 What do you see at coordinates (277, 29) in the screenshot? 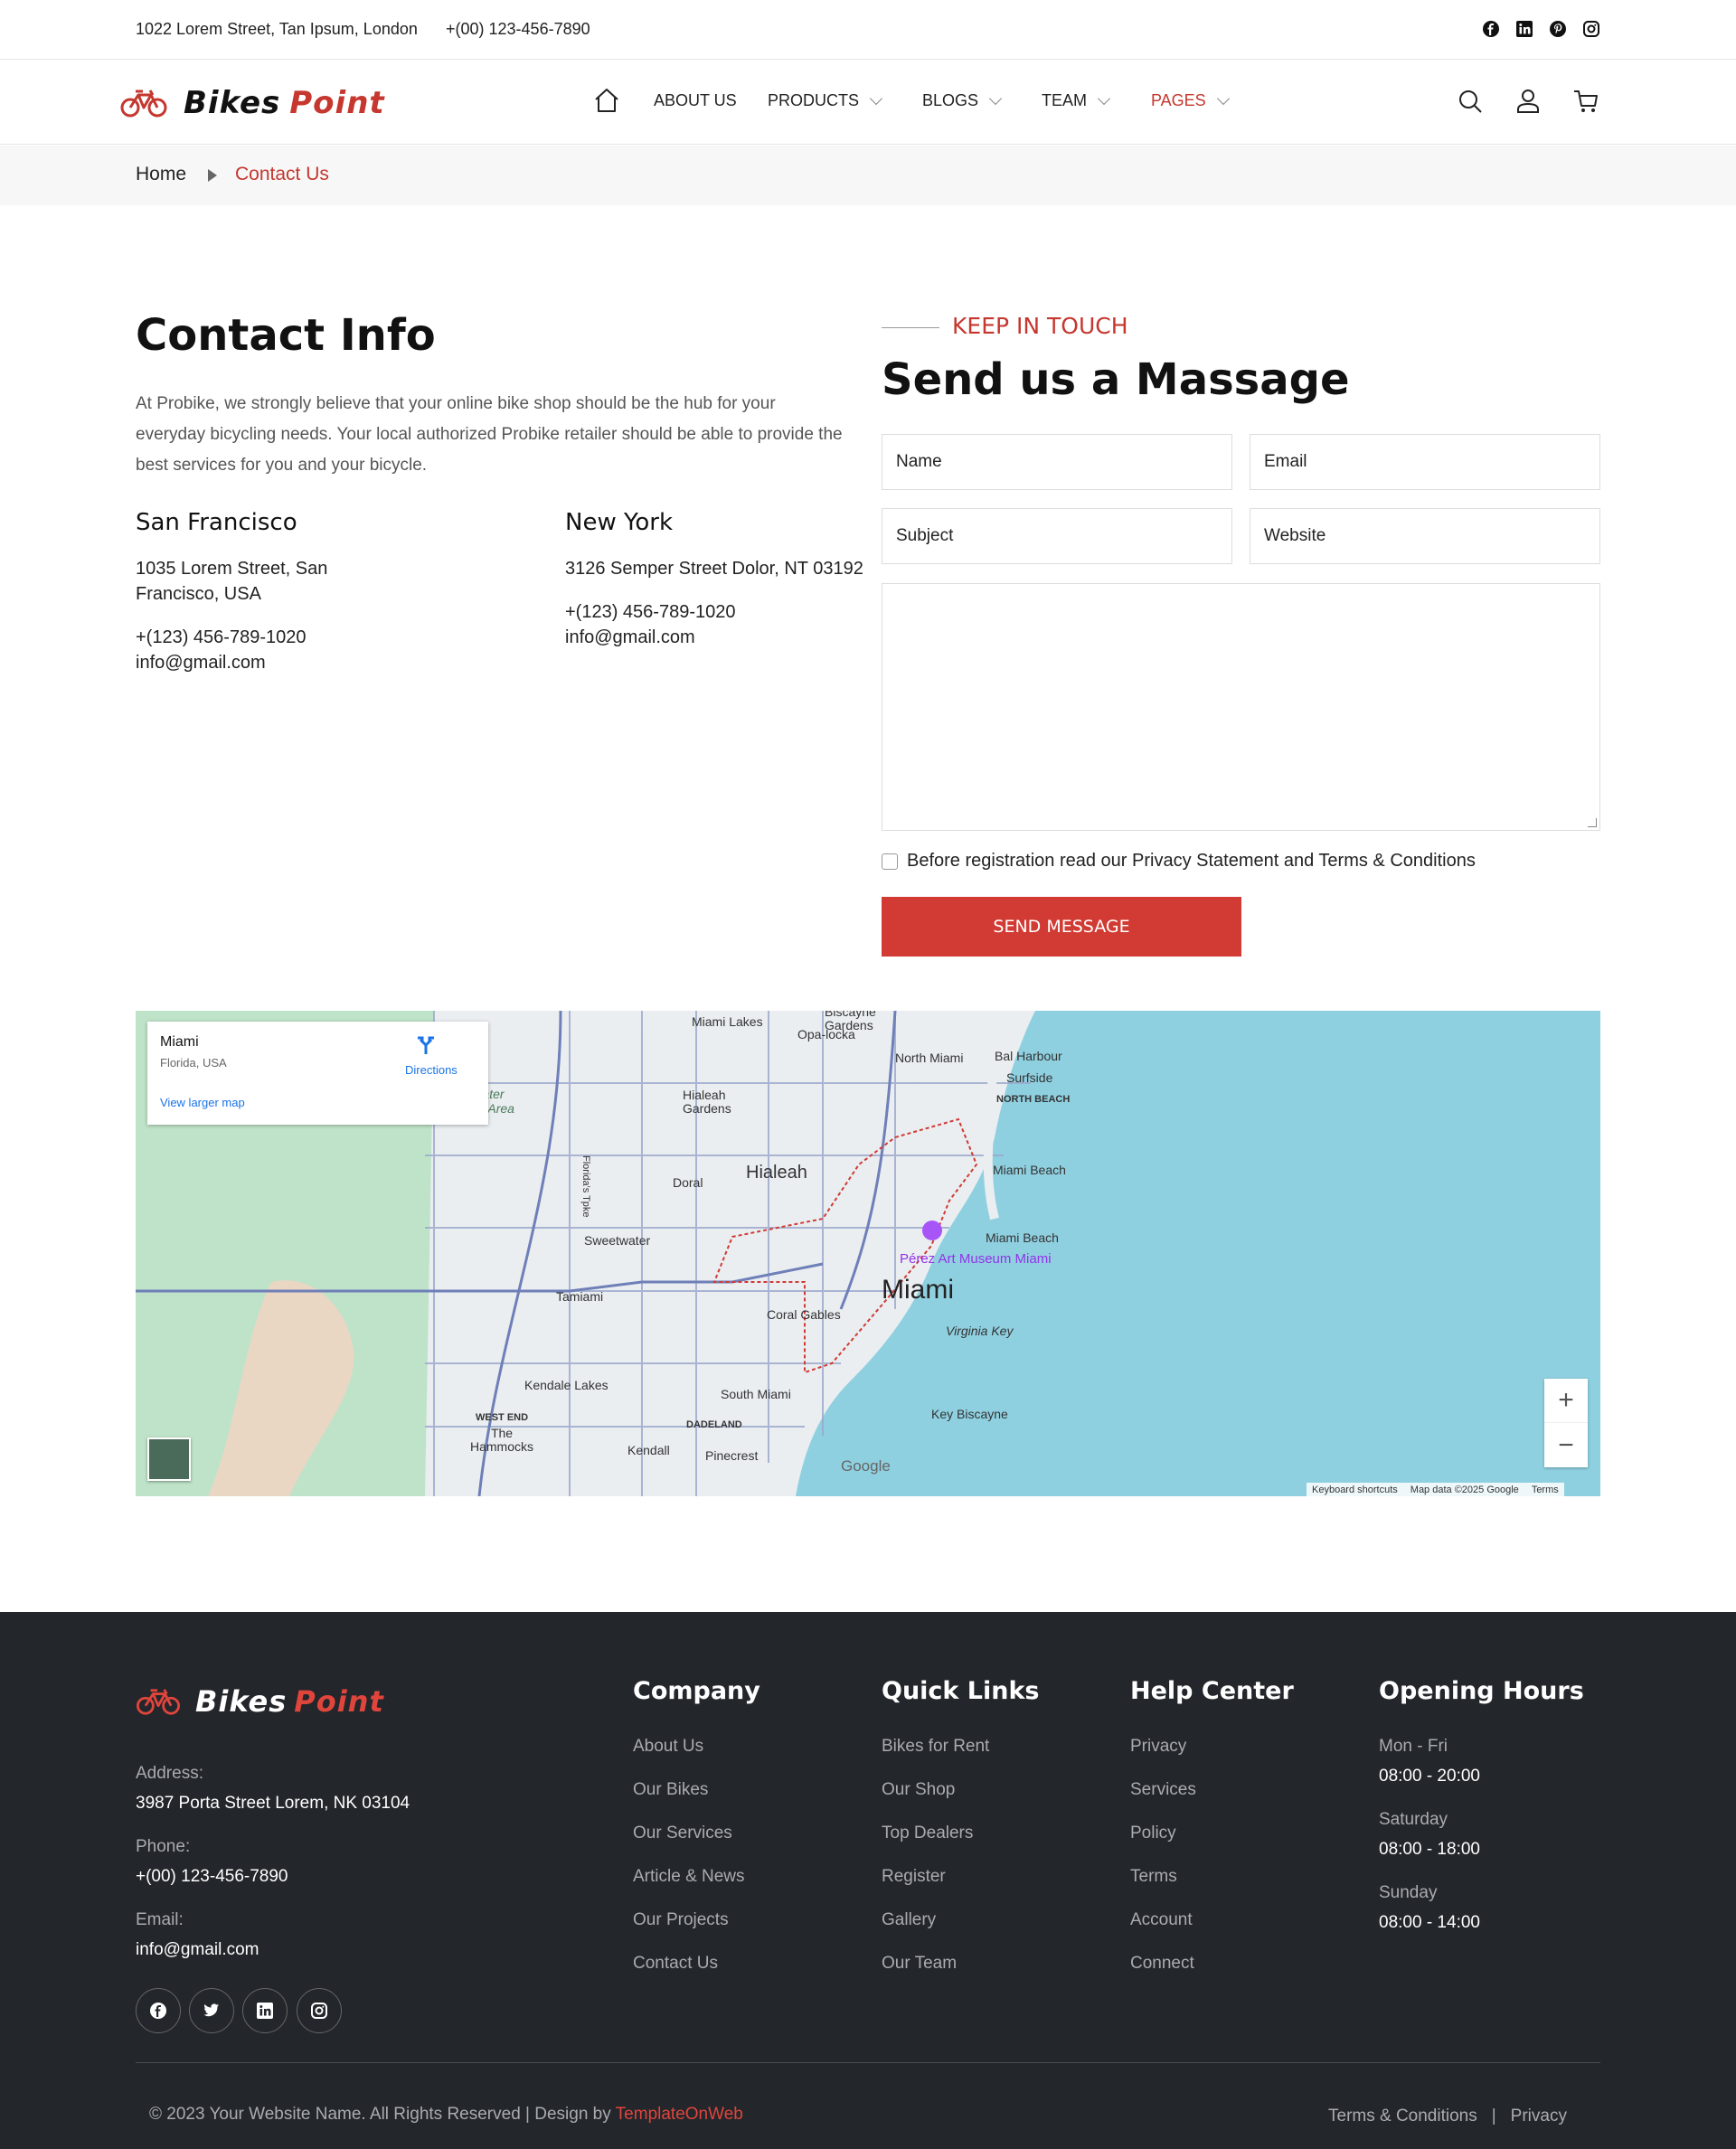
I see `top-address: 1022 Lorem Street, Tan Ipsum, London` at bounding box center [277, 29].